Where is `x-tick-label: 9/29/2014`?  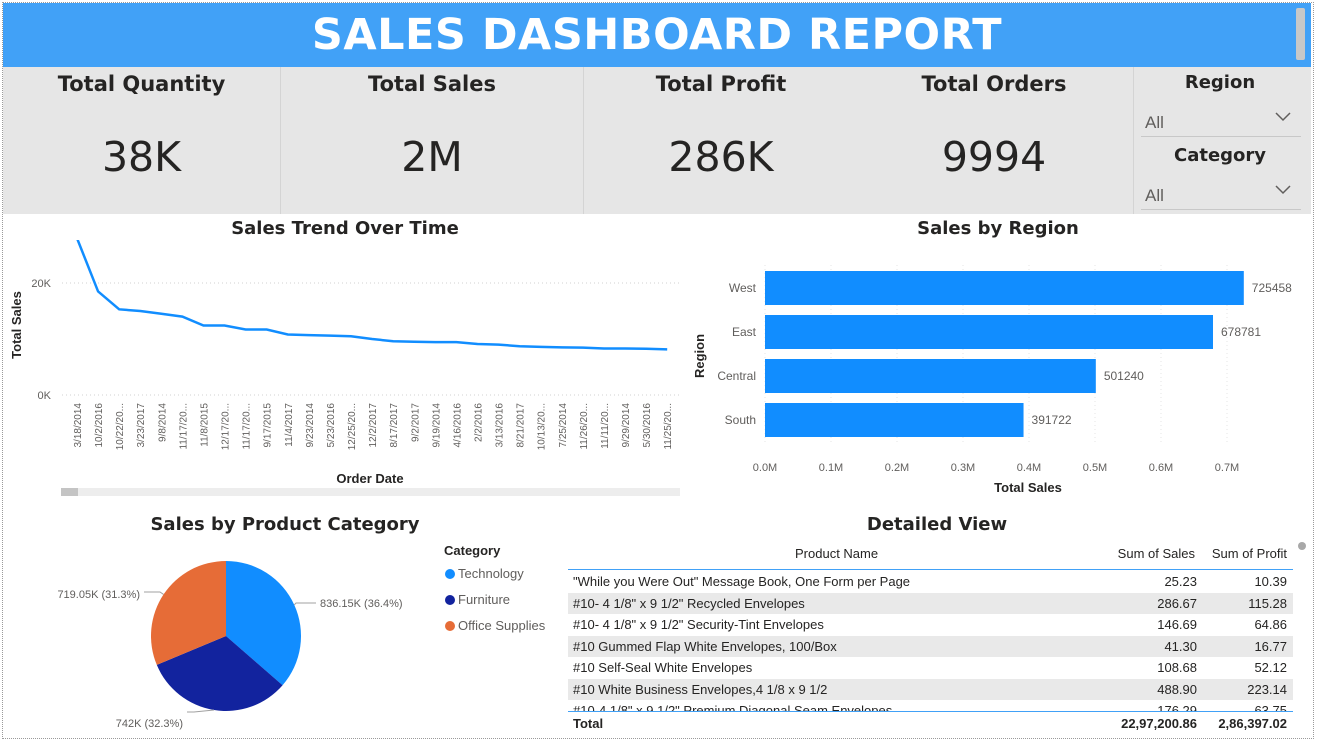 x-tick-label: 9/29/2014 is located at coordinates (626, 425).